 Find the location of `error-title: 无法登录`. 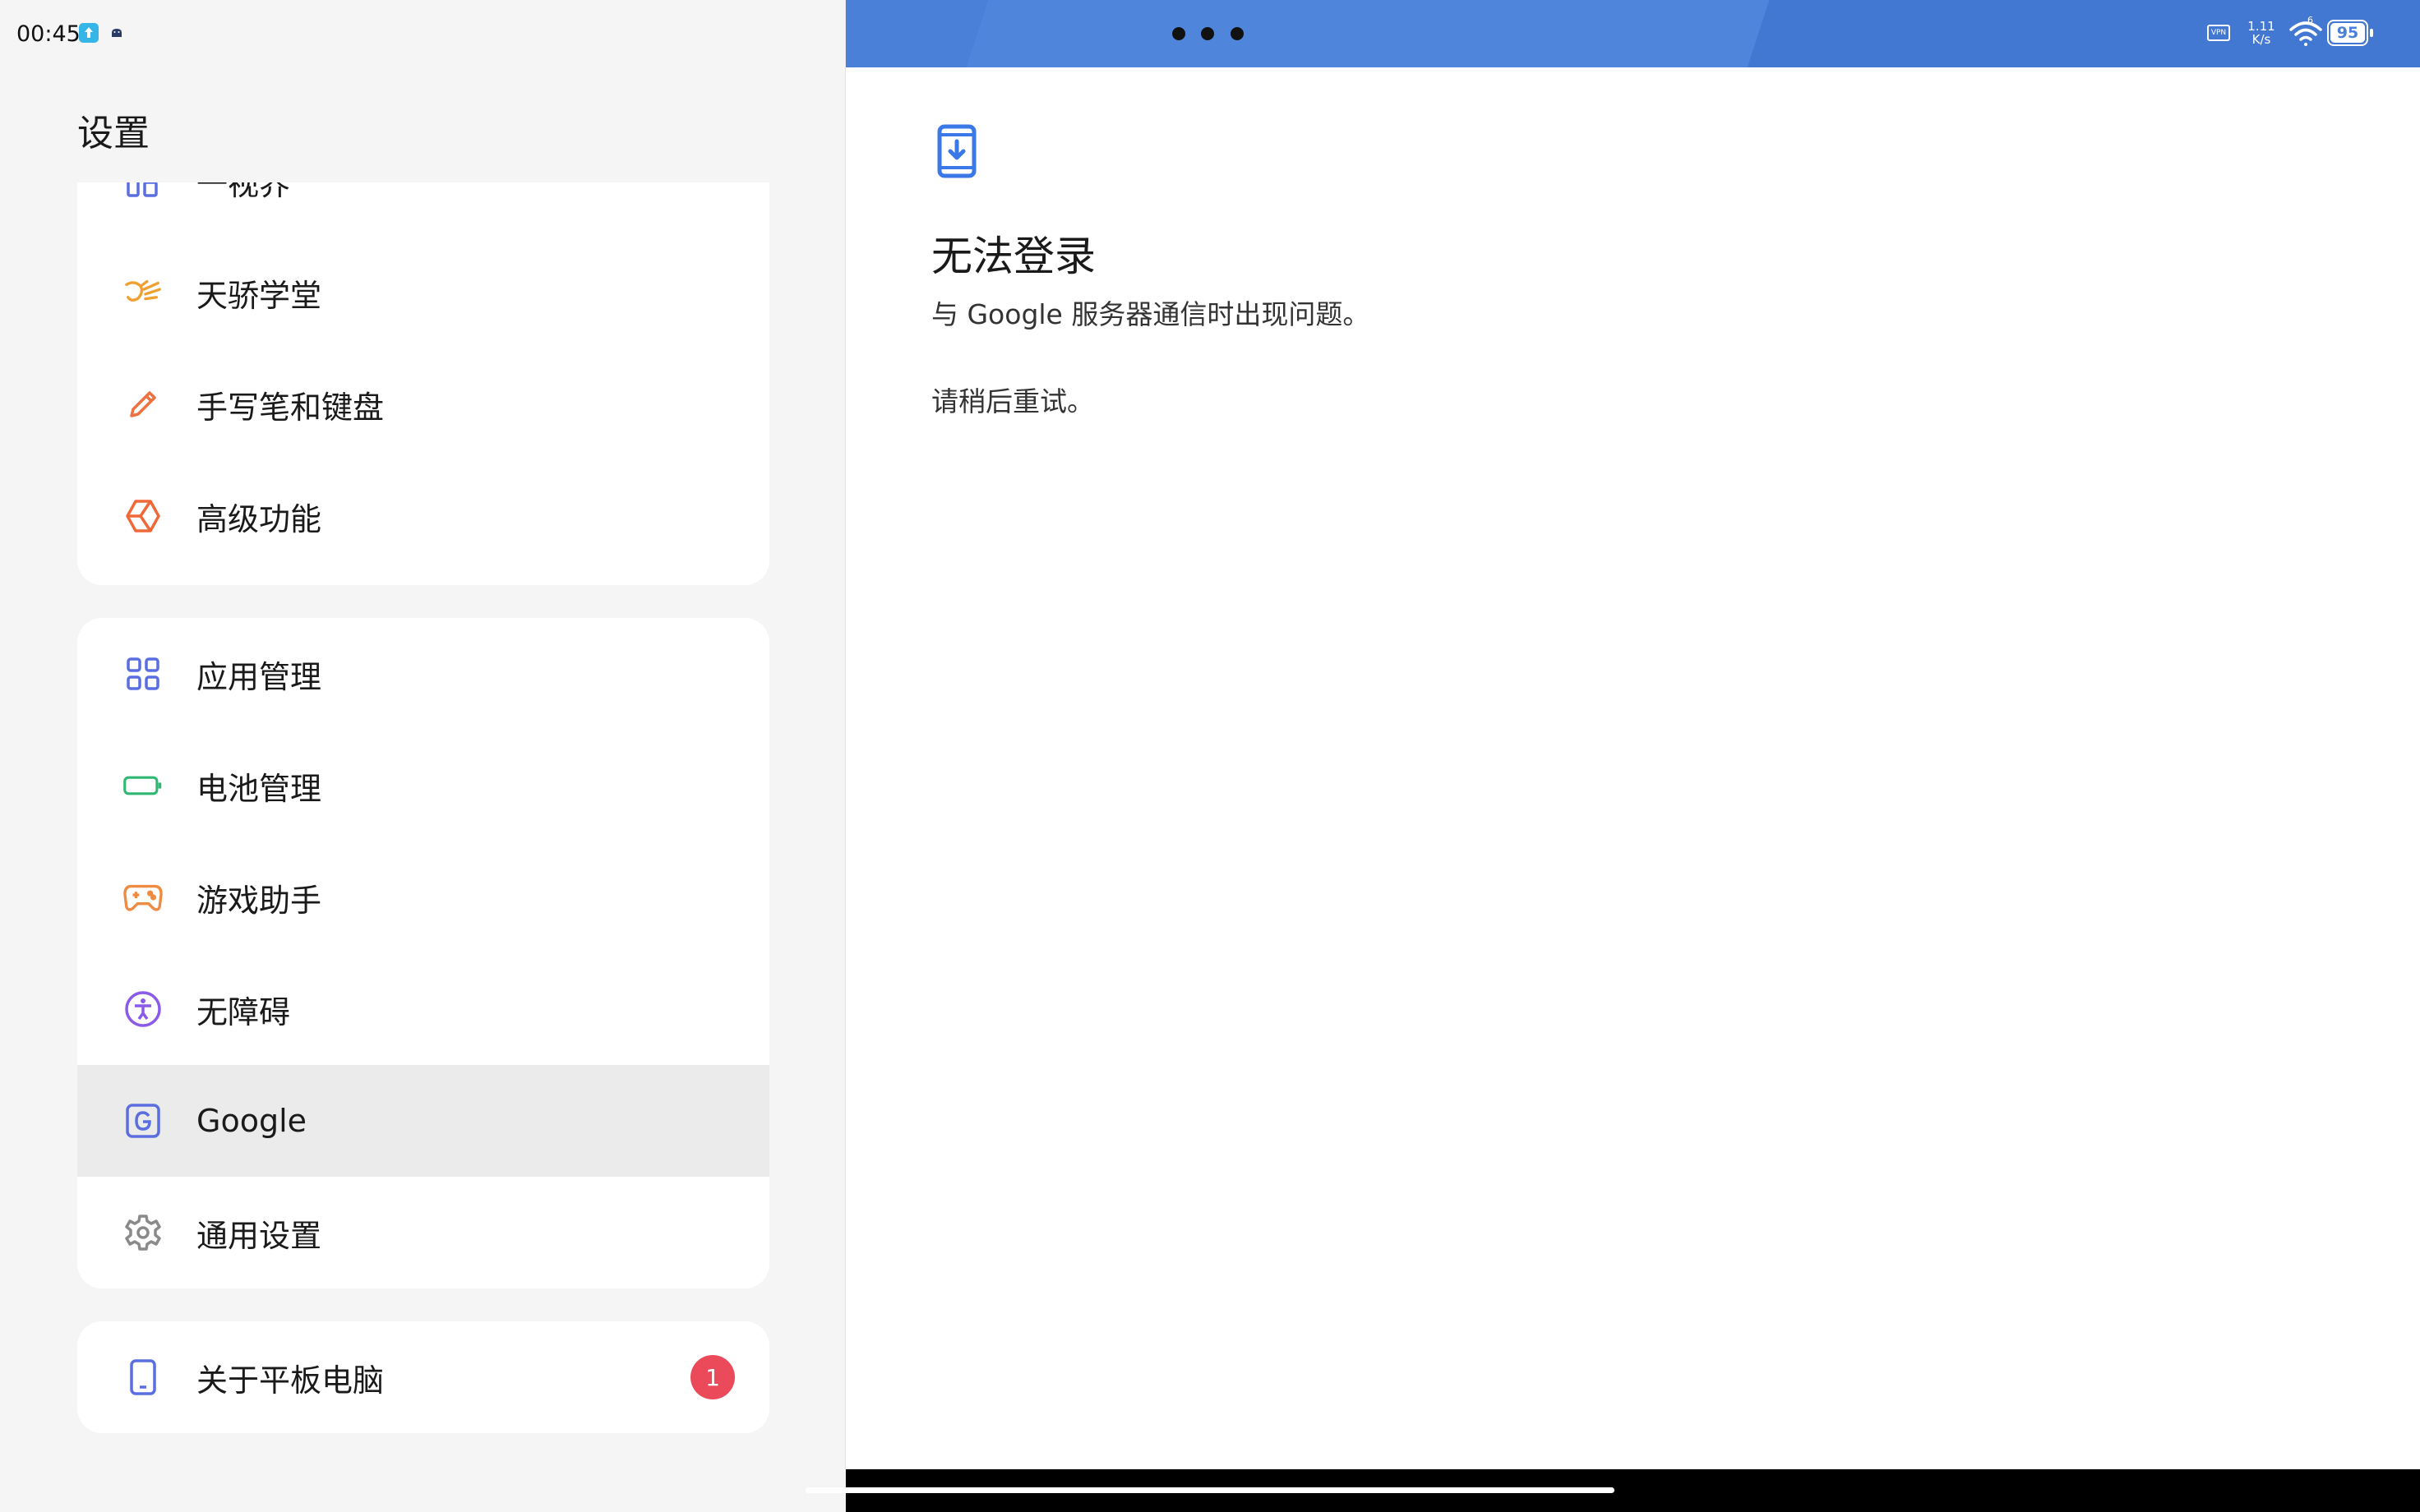

error-title: 无法登录 is located at coordinates (1013, 257).